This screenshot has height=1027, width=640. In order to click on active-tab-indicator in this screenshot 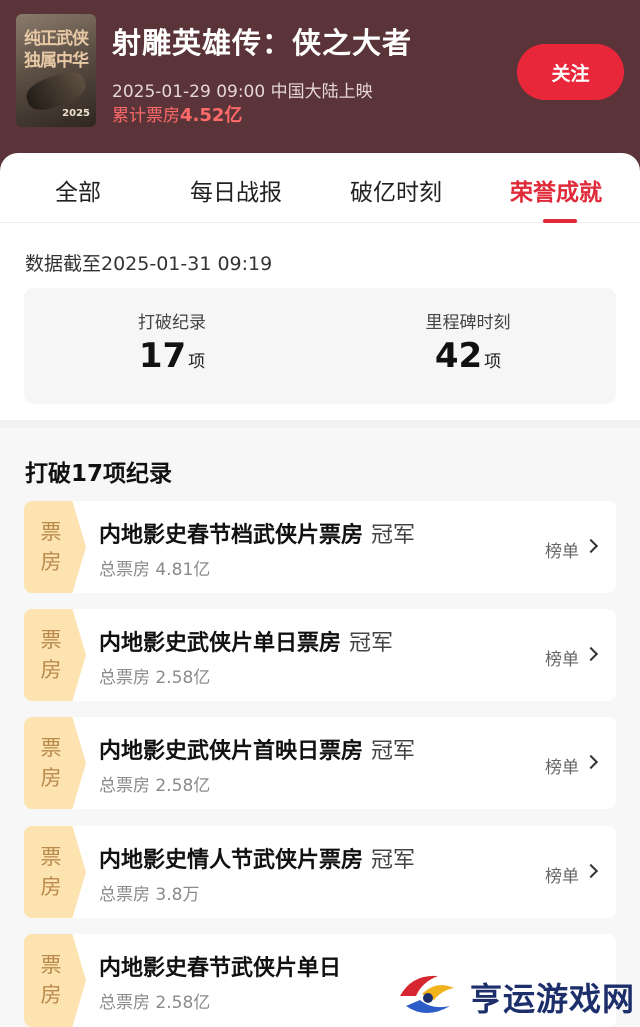, I will do `click(560, 221)`.